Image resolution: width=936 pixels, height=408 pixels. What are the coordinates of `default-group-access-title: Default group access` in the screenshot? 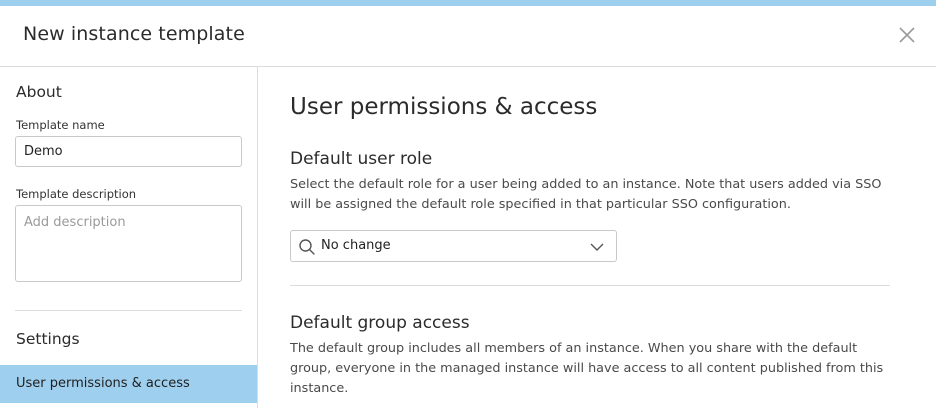 It's located at (380, 323).